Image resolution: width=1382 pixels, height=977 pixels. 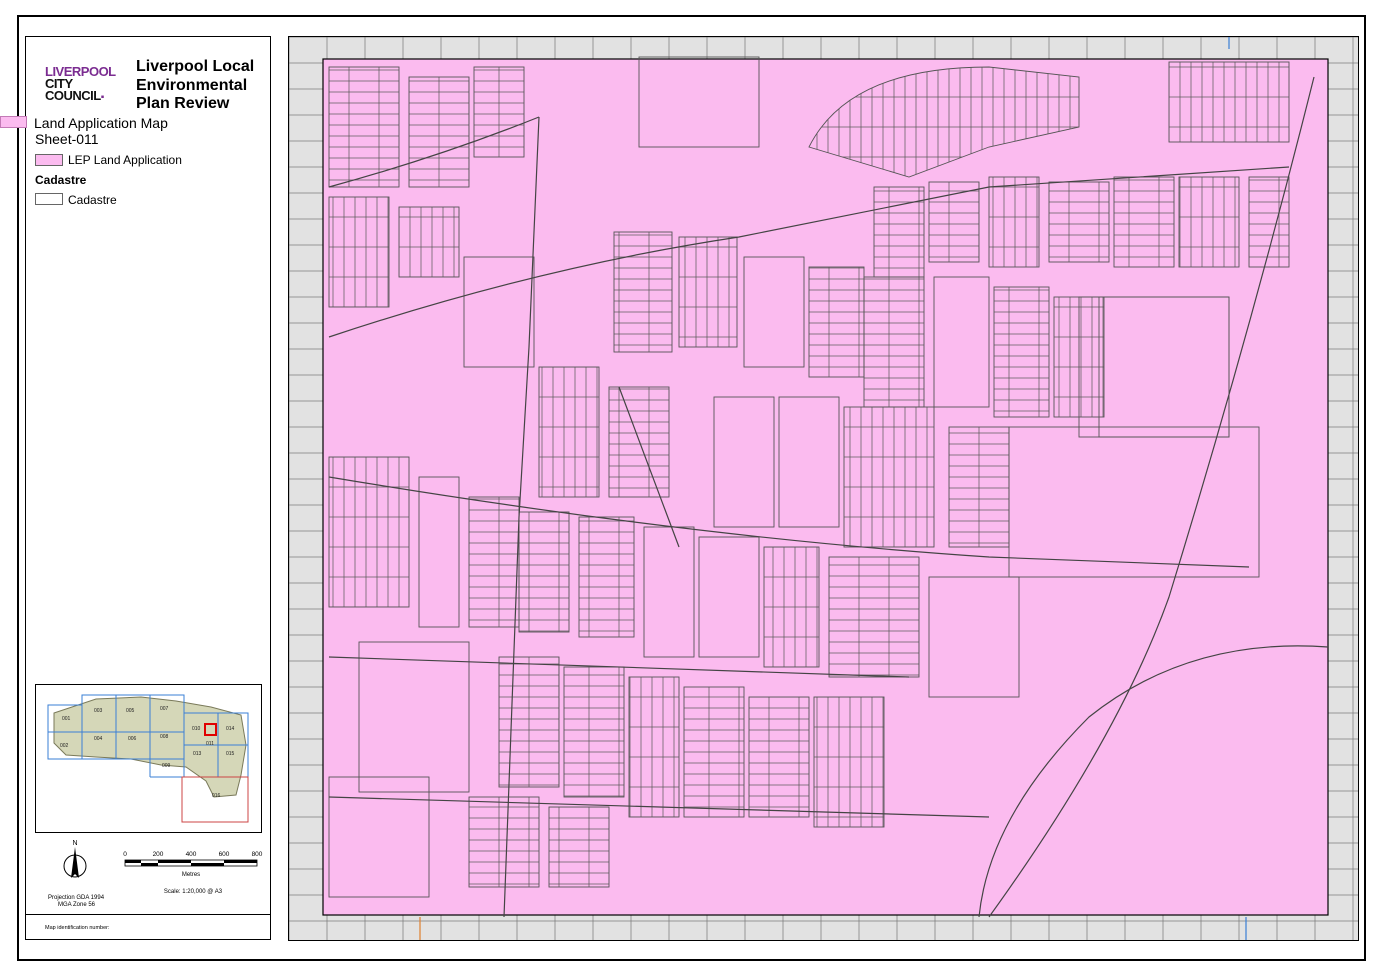 I want to click on key-sheet-label: 005, so click(x=130, y=711).